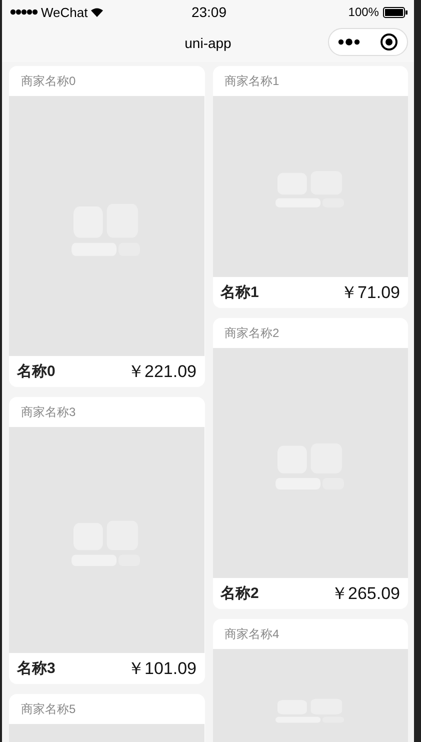 Image resolution: width=421 pixels, height=742 pixels. Describe the element at coordinates (252, 81) in the screenshot. I see `shop-name: 商家名称1` at that location.